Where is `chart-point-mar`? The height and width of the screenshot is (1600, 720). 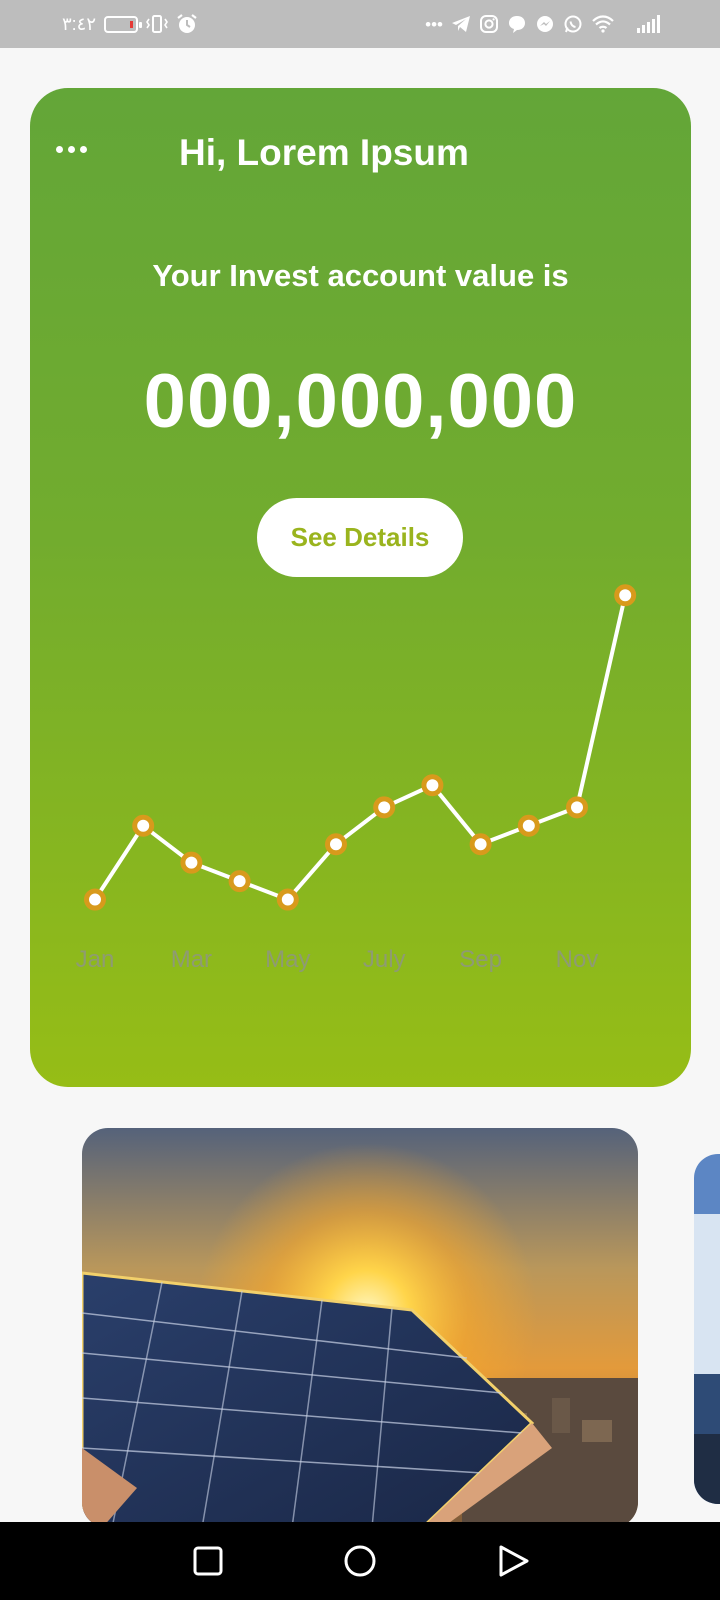
chart-point-mar is located at coordinates (191, 862).